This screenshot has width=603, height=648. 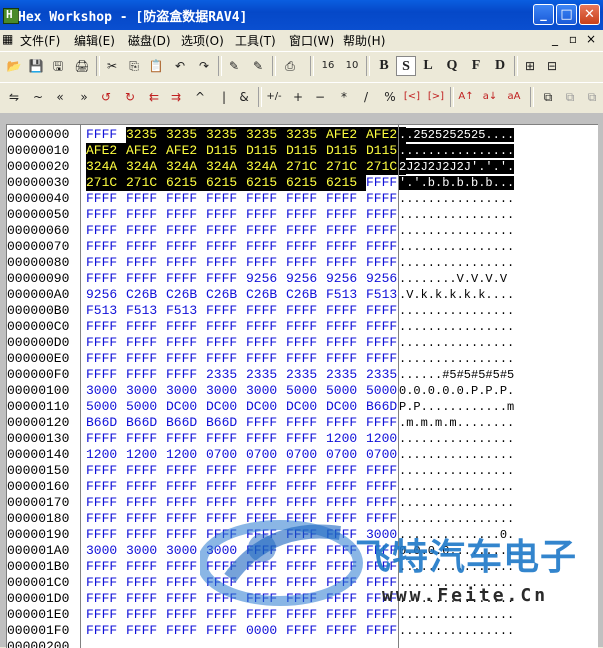 I want to click on properties-icon: ⎙, so click(x=290, y=66).